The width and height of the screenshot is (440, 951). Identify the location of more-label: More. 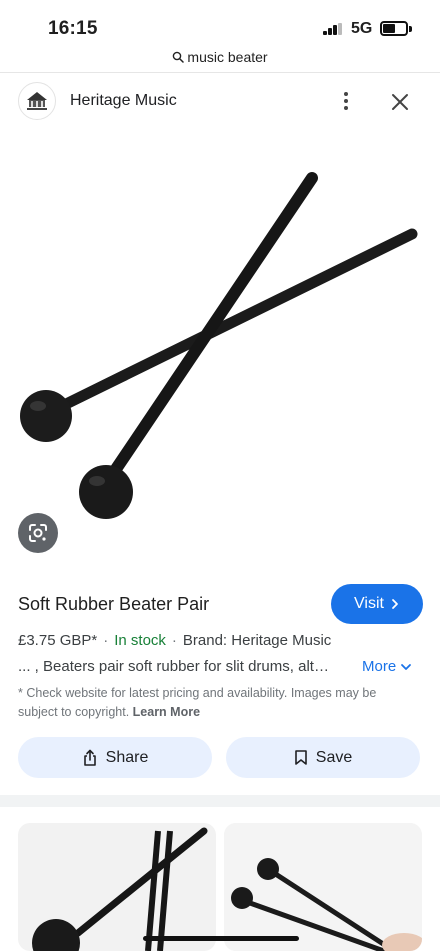
(379, 666).